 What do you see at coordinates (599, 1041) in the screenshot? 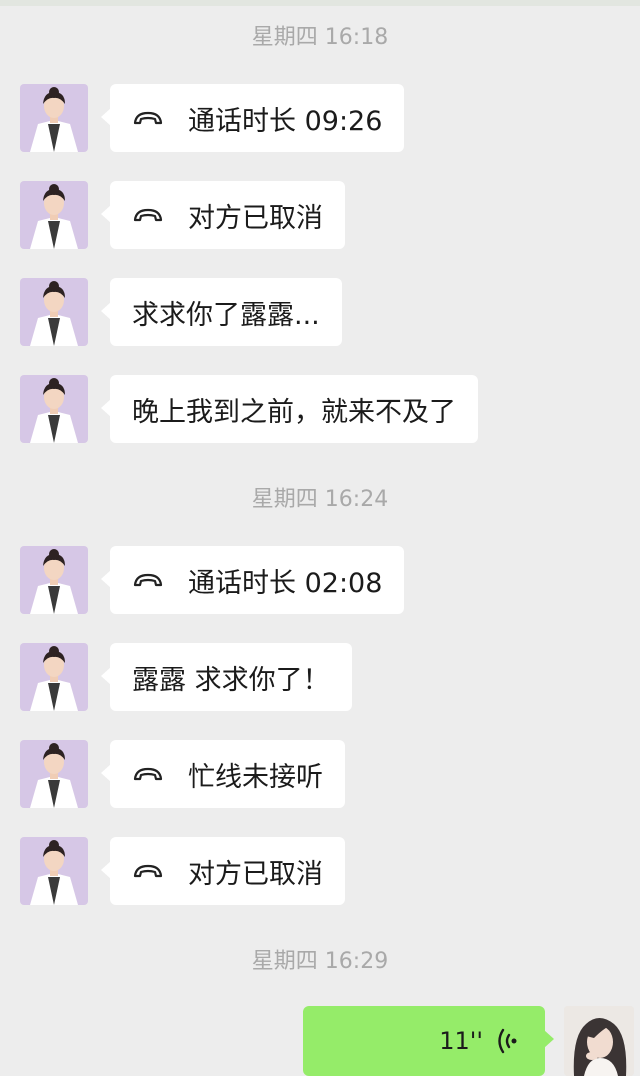
I see `my-avatar` at bounding box center [599, 1041].